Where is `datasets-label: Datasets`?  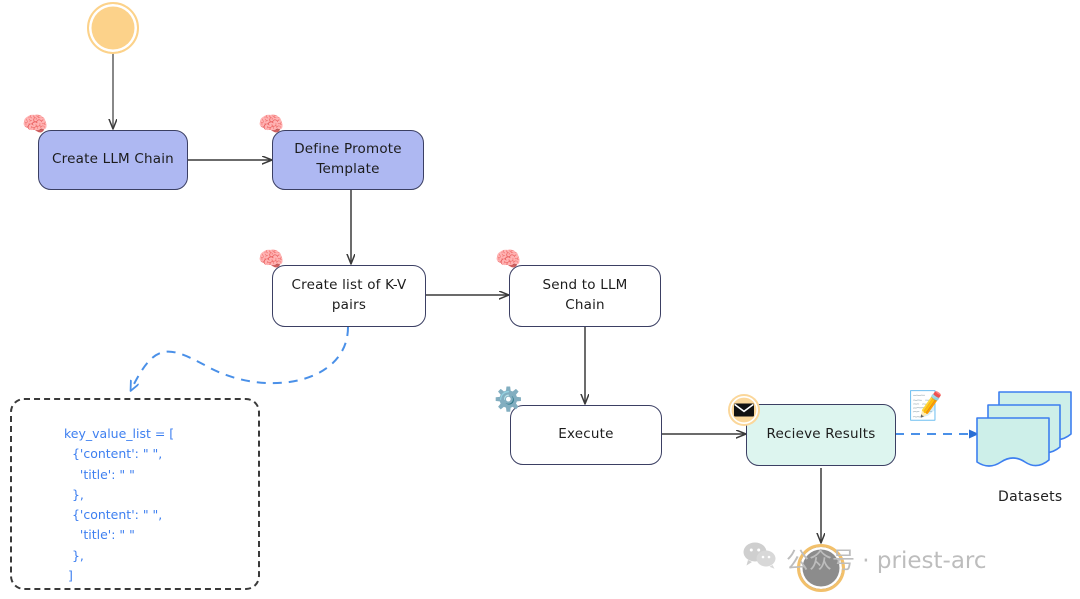
datasets-label: Datasets is located at coordinates (1030, 497).